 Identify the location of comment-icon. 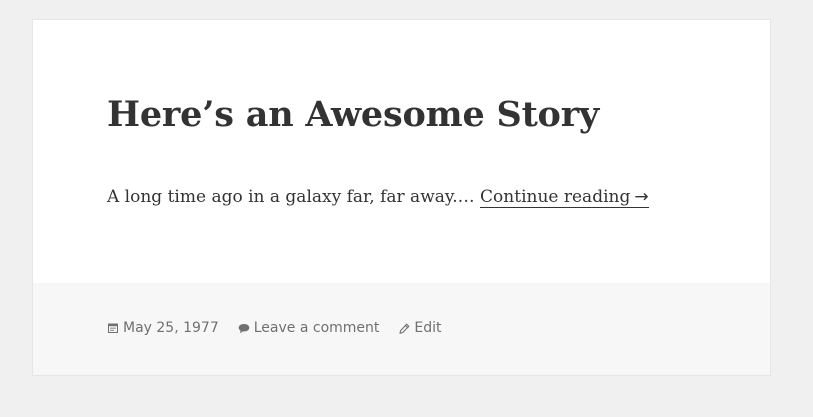
(244, 328).